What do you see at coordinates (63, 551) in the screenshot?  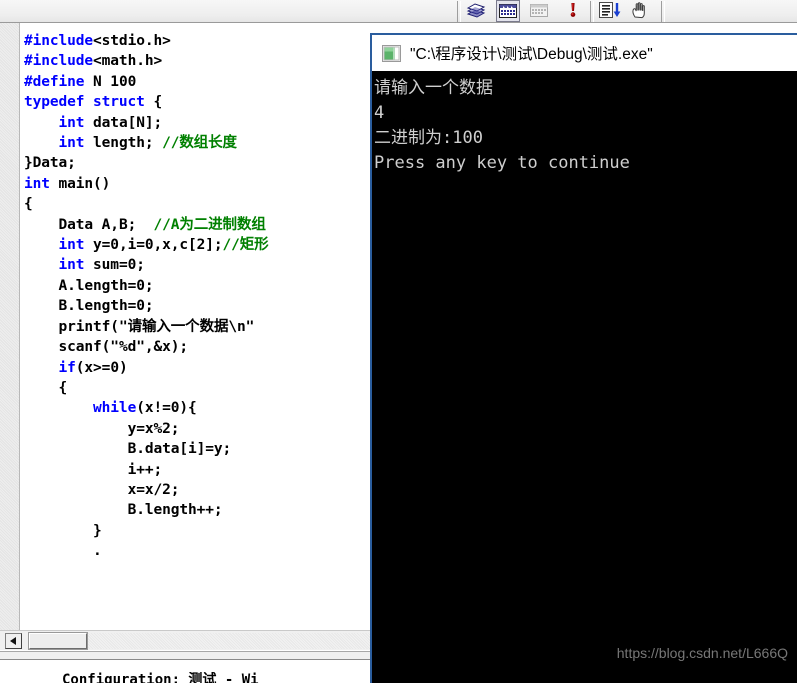 I see `code-line: .` at bounding box center [63, 551].